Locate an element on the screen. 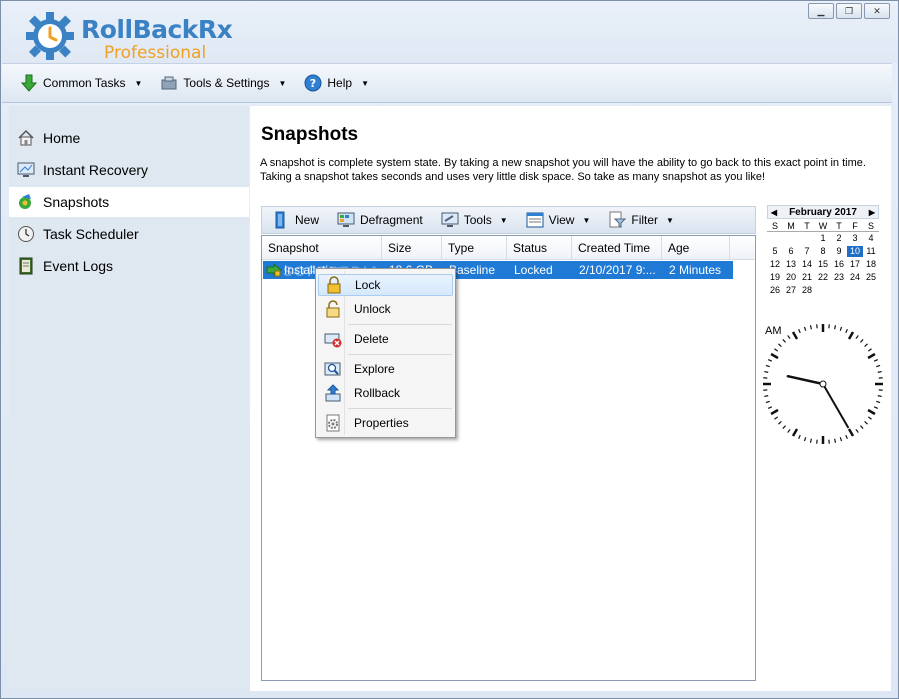 The height and width of the screenshot is (699, 899). minimize-button: ▁ is located at coordinates (821, 11).